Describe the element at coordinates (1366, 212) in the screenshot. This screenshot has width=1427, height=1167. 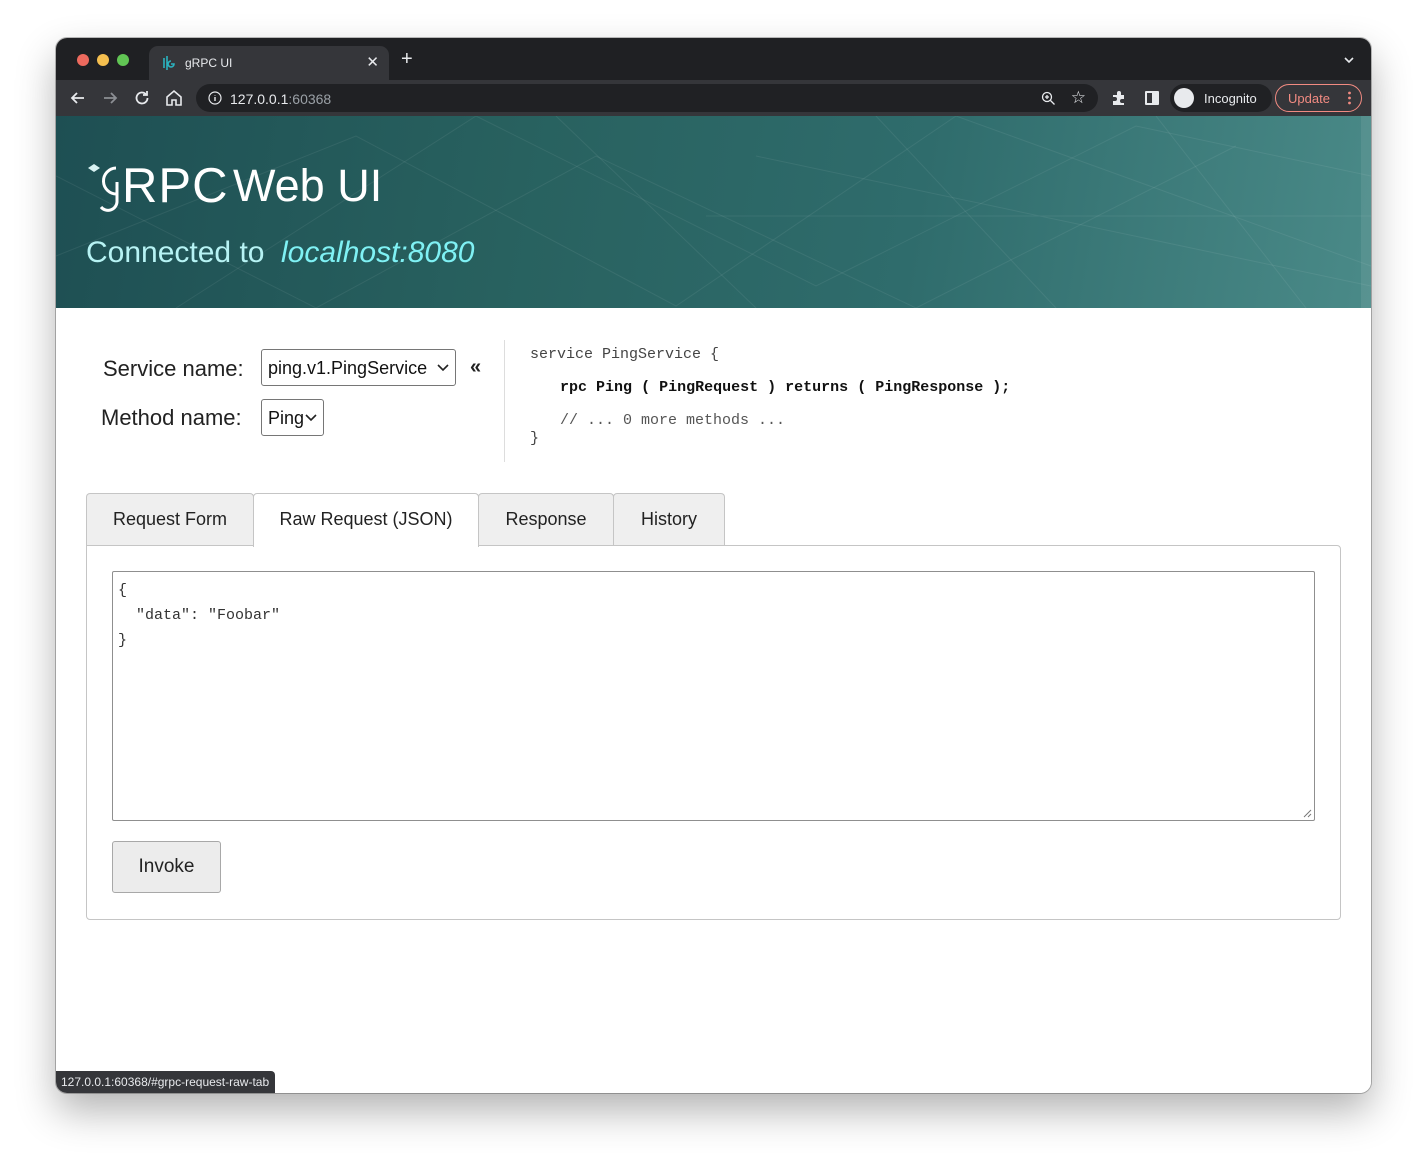
I see `header-scroll-edge` at that location.